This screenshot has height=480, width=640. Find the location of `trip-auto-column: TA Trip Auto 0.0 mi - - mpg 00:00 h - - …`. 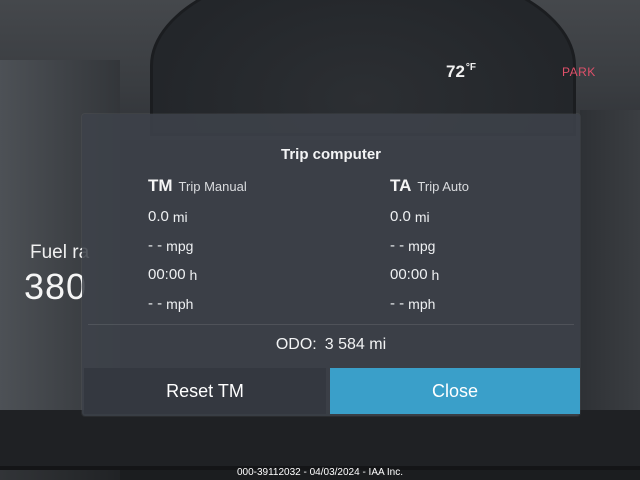

trip-auto-column: TA Trip Auto 0.0 mi - - mpg 00:00 h - - … is located at coordinates (429, 247).